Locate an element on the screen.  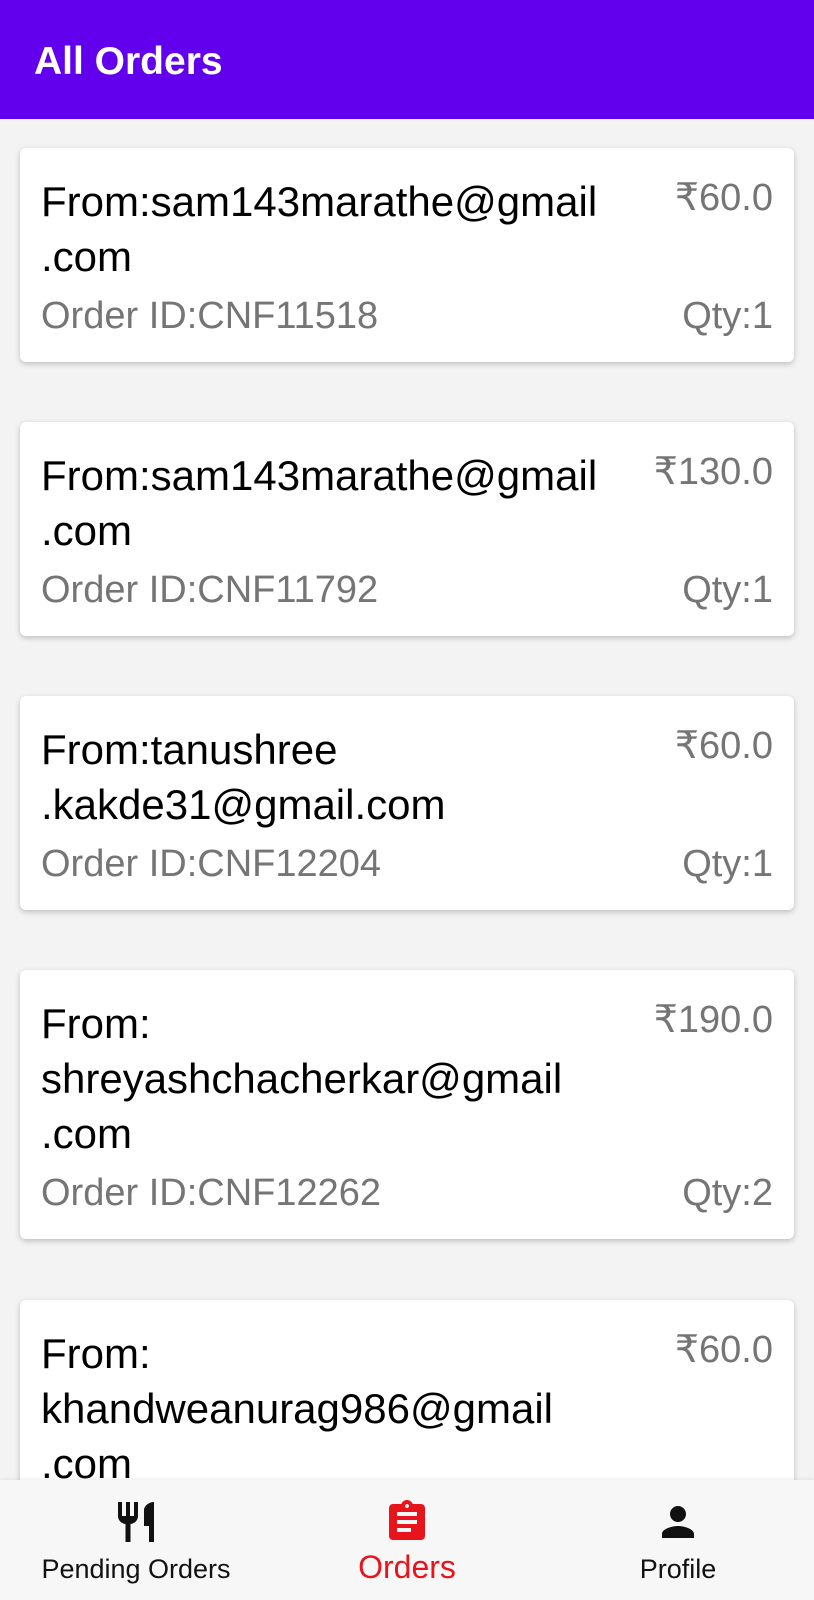
nav-label: Profile is located at coordinates (678, 1569).